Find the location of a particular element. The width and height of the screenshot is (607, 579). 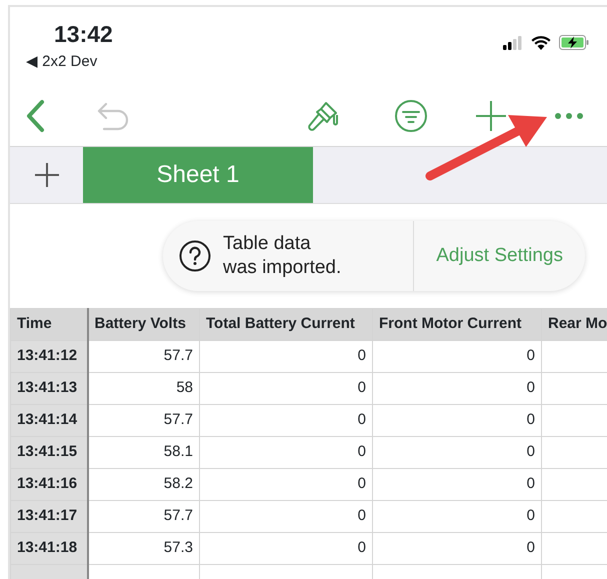

signal-icon is located at coordinates (513, 43).